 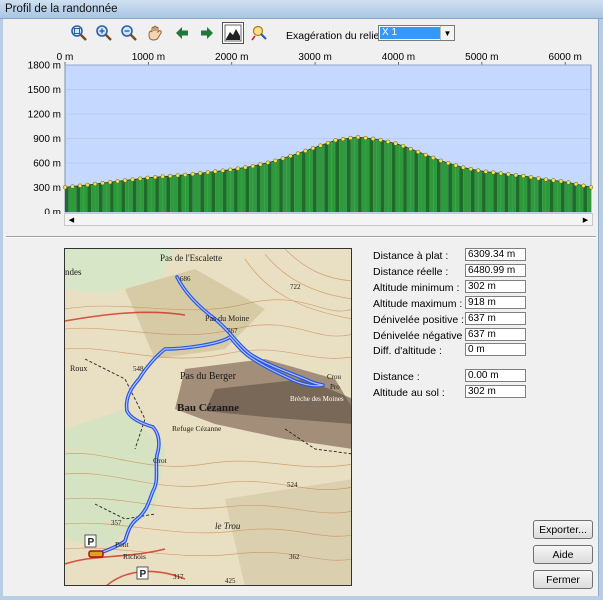 I want to click on map-label: 524, so click(x=292, y=485).